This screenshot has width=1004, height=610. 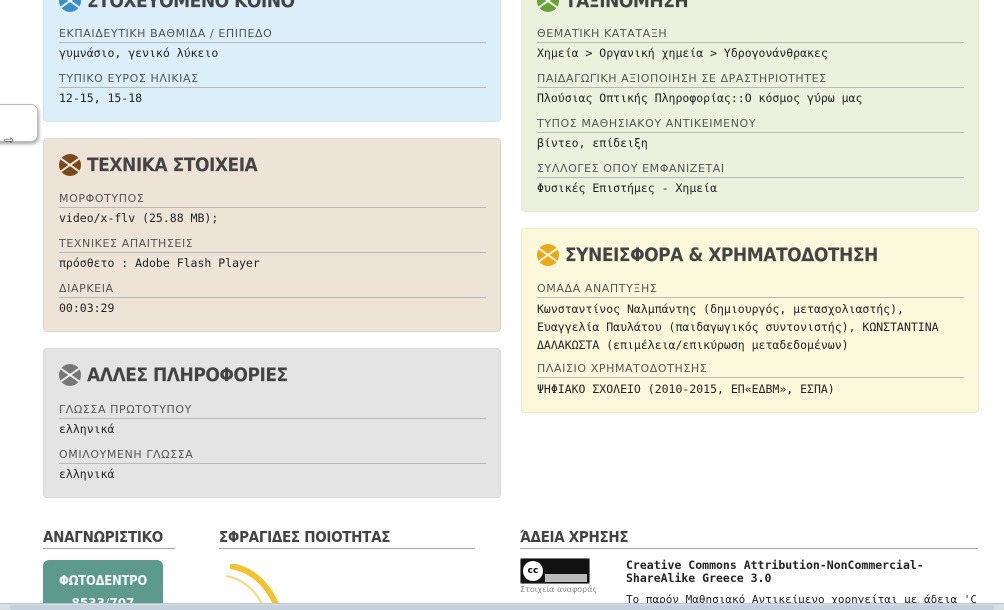 I want to click on brown-pie-icon, so click(x=70, y=165).